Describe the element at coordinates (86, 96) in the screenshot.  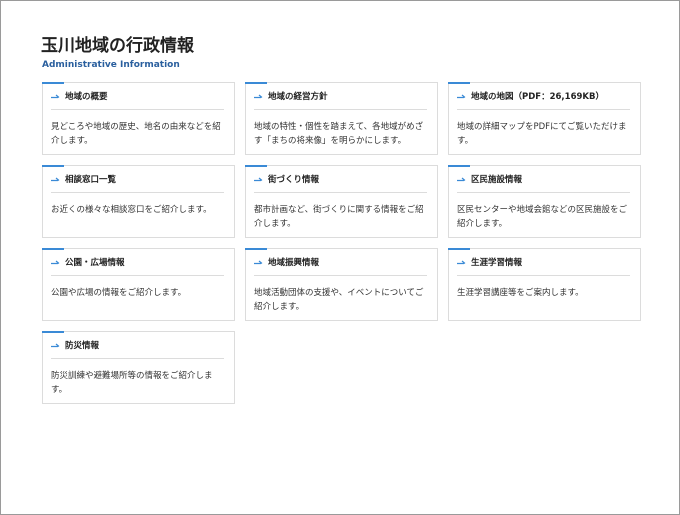
I see `card-title: 地域の概要` at that location.